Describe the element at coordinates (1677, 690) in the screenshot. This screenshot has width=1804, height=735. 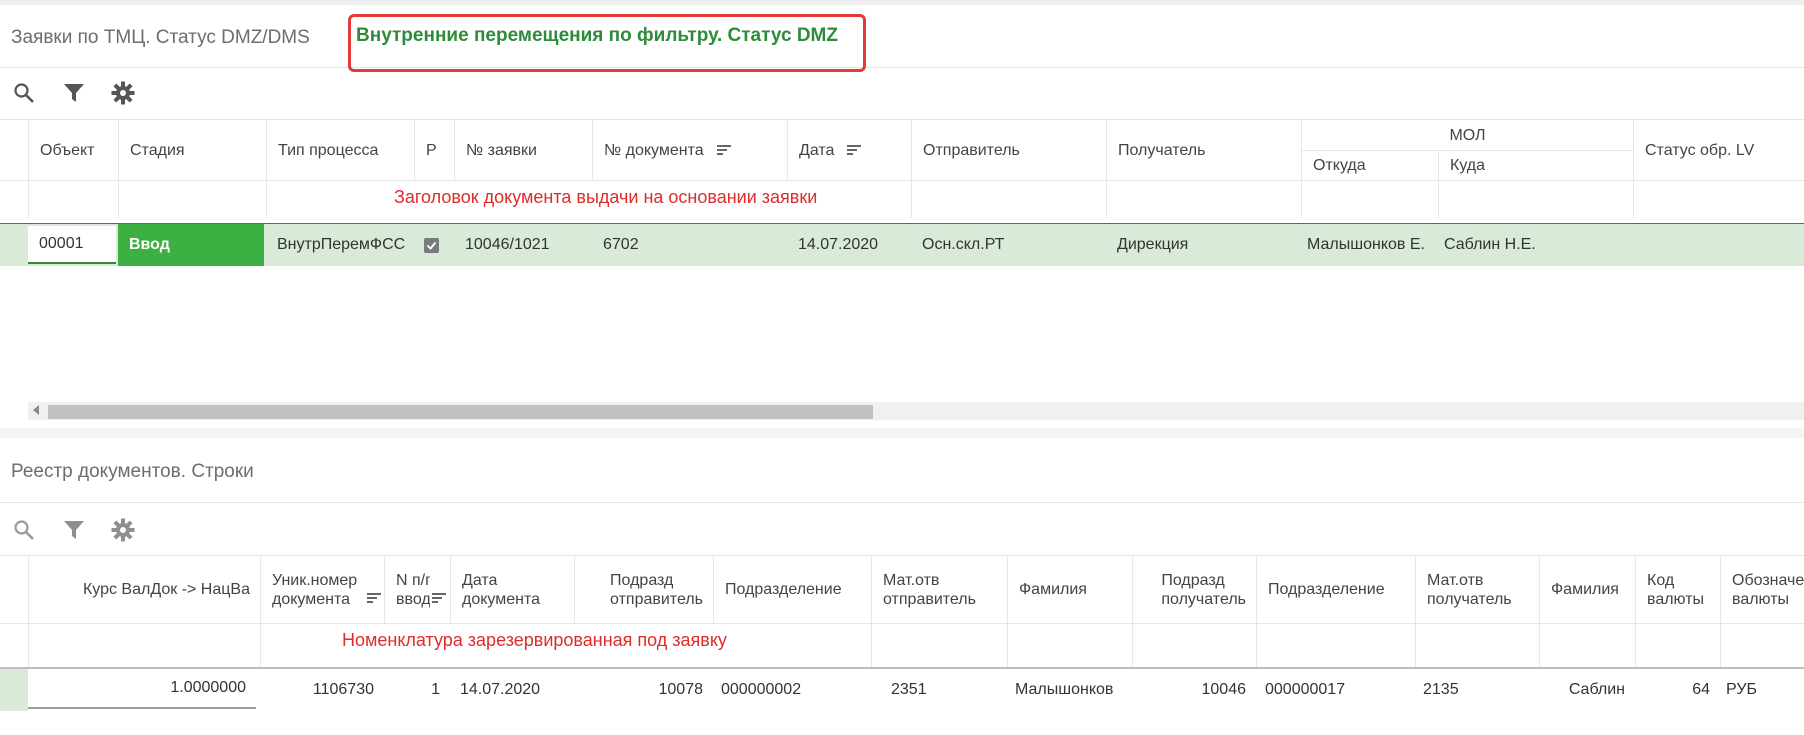
I see `cell-currency-code: 64` at that location.